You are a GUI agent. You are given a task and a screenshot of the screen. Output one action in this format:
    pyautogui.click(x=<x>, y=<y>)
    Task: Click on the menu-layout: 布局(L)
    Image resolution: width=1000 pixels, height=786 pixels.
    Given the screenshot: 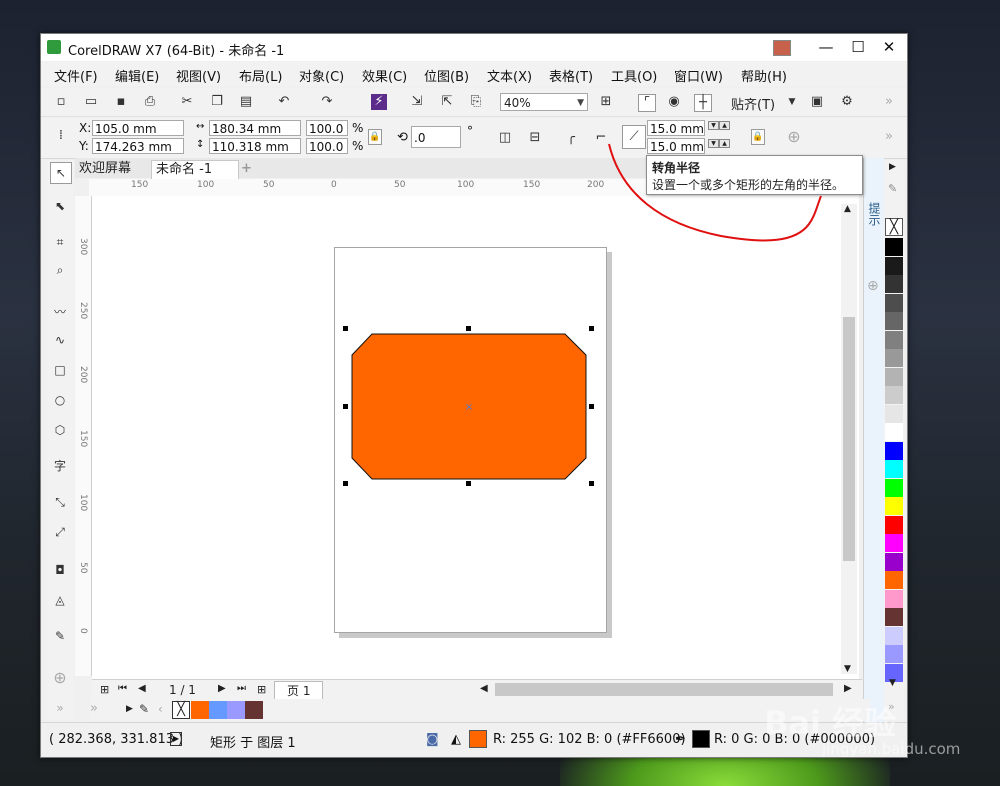 What is the action you would take?
    pyautogui.click(x=260, y=75)
    